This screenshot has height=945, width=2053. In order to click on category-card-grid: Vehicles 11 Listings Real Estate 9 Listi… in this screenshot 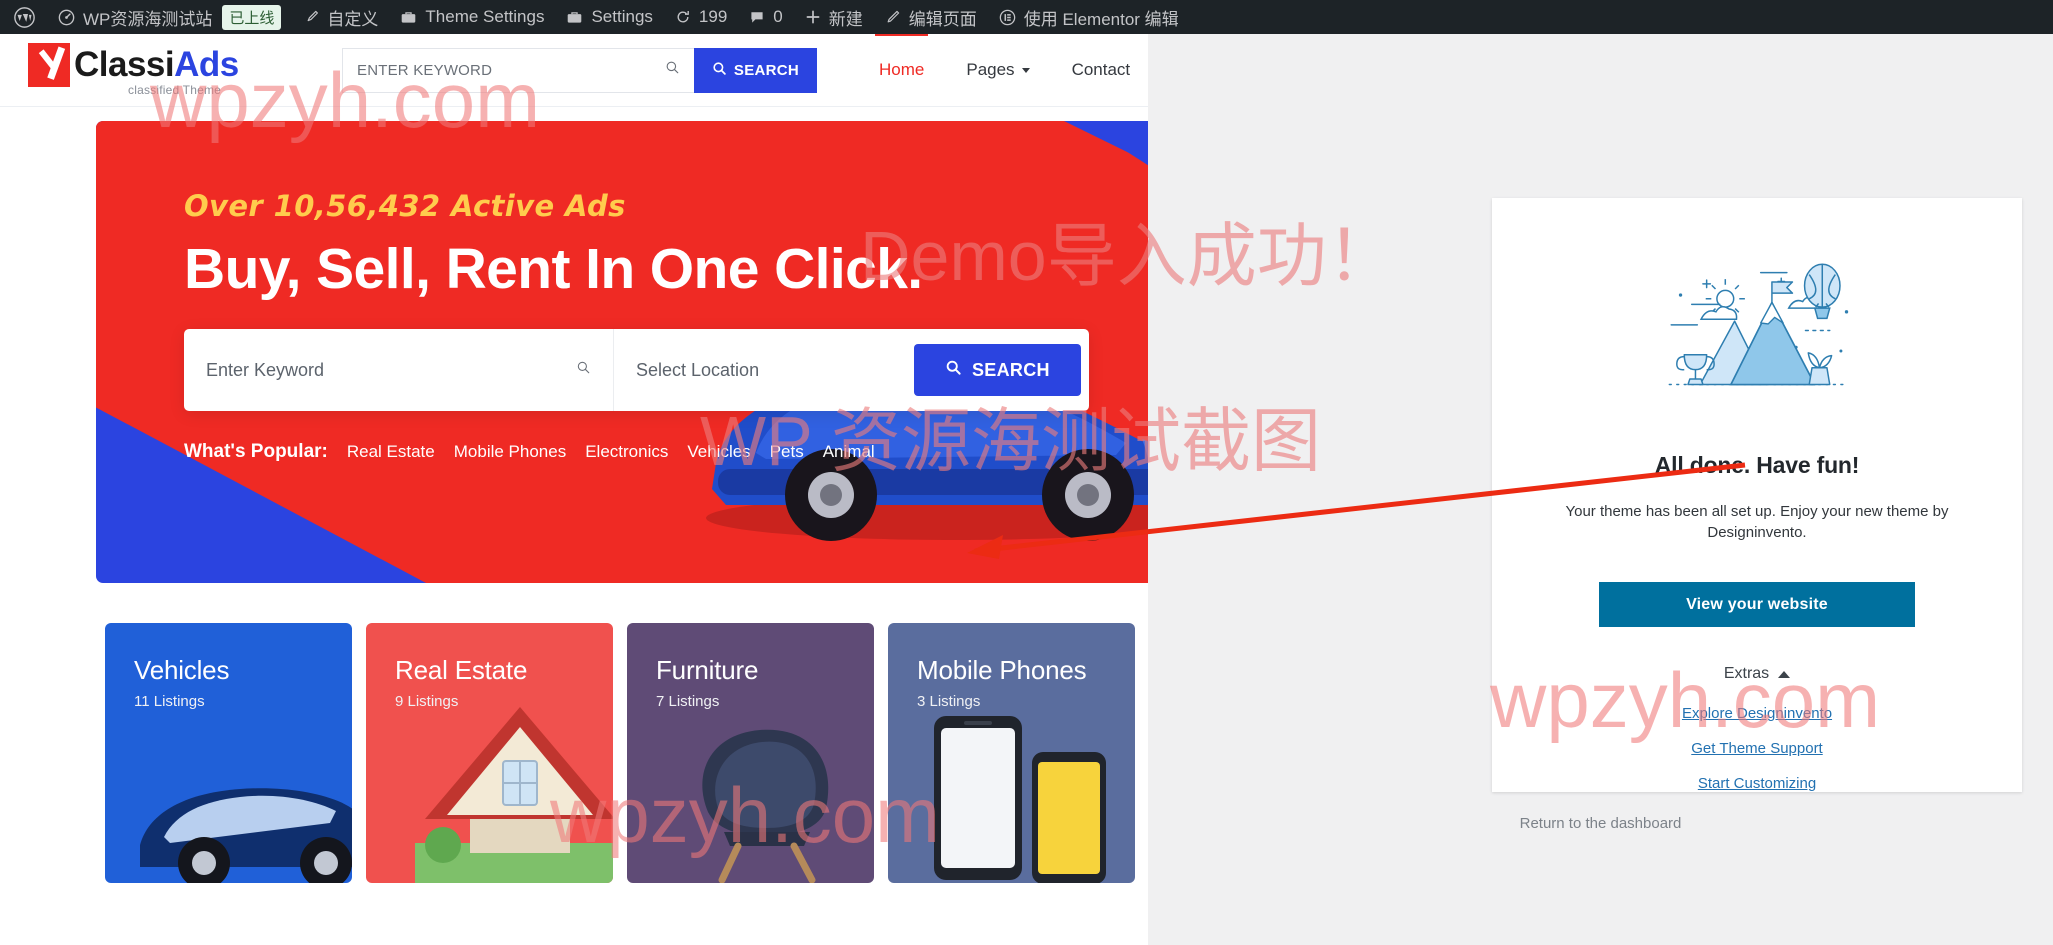, I will do `click(626, 753)`.